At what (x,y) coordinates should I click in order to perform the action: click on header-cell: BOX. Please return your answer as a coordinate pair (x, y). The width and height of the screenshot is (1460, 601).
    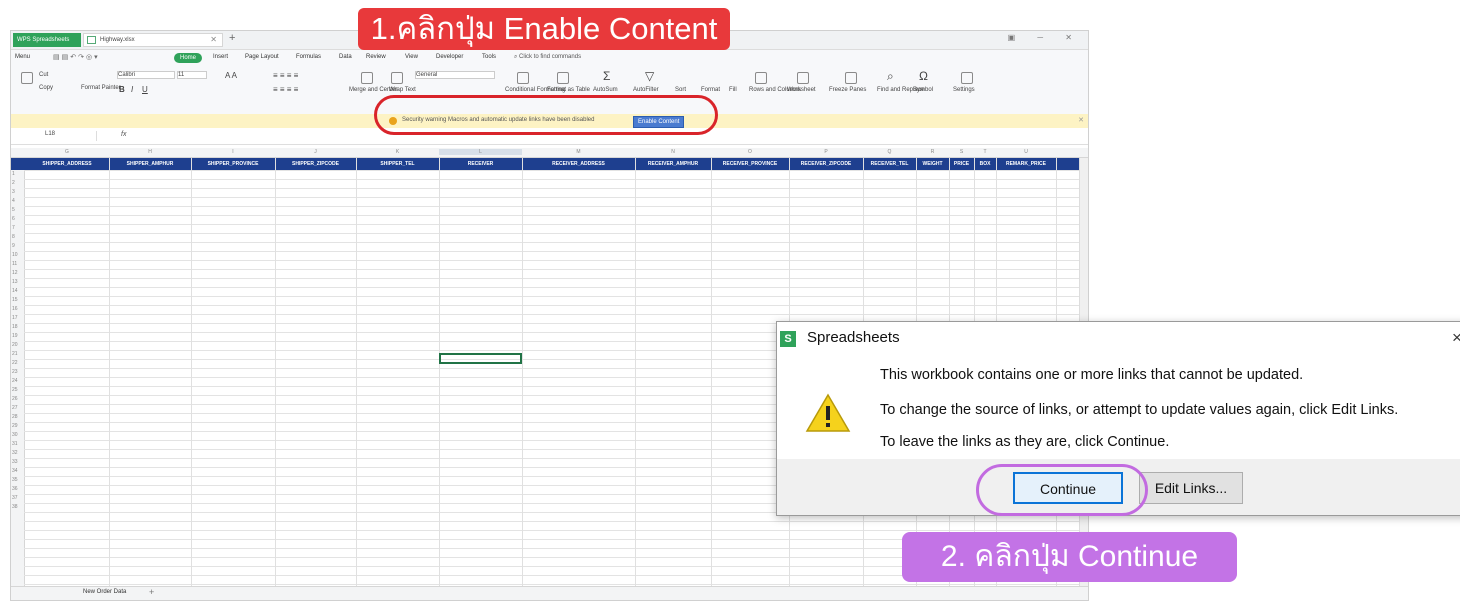
    Looking at the image, I should click on (985, 164).